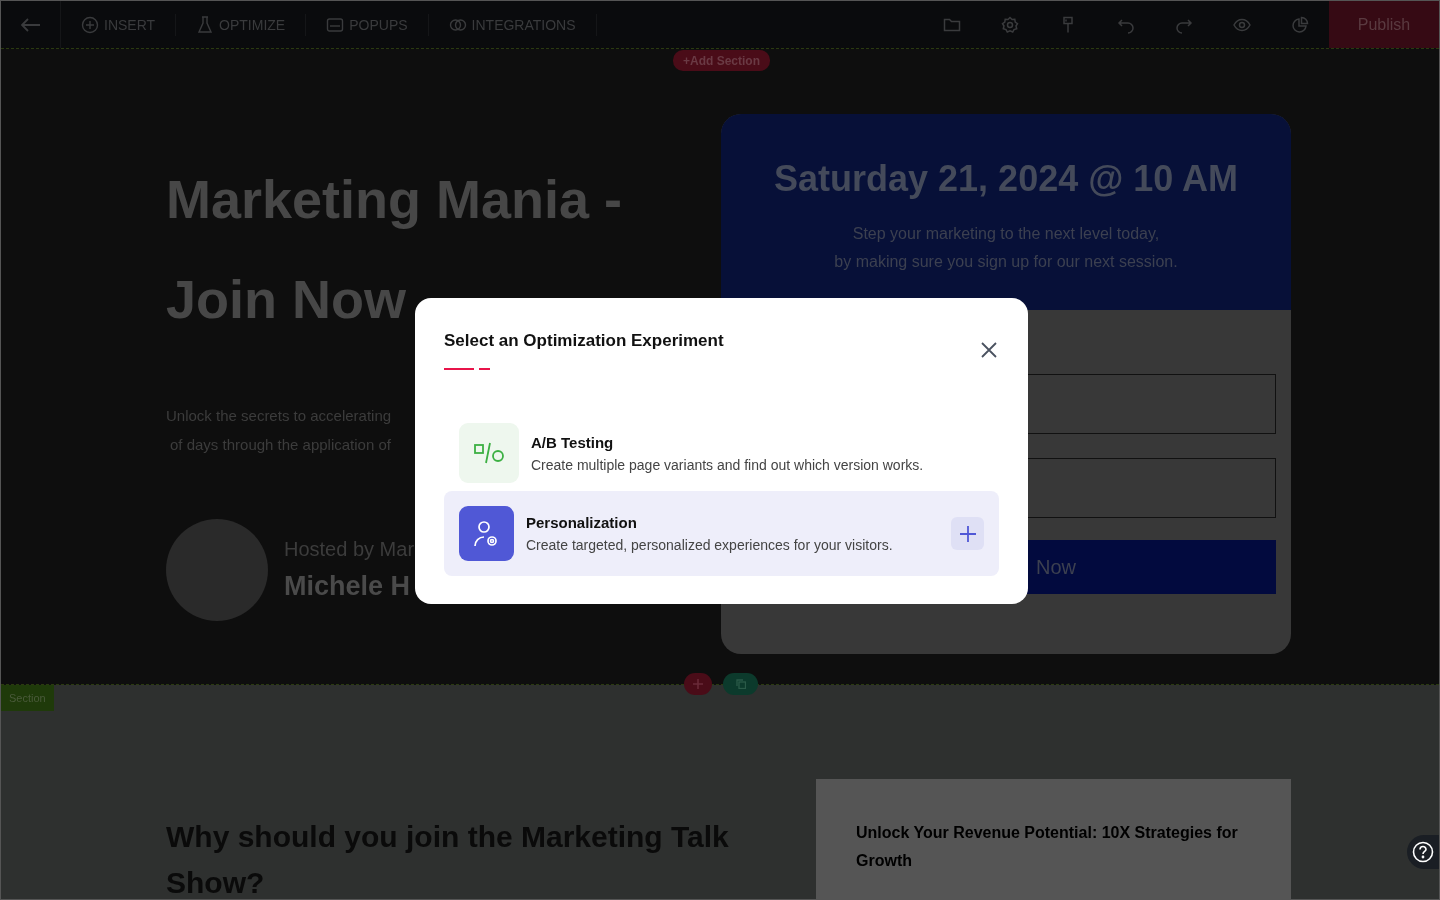  What do you see at coordinates (573, 442) in the screenshot?
I see `option-title: A/B Testing` at bounding box center [573, 442].